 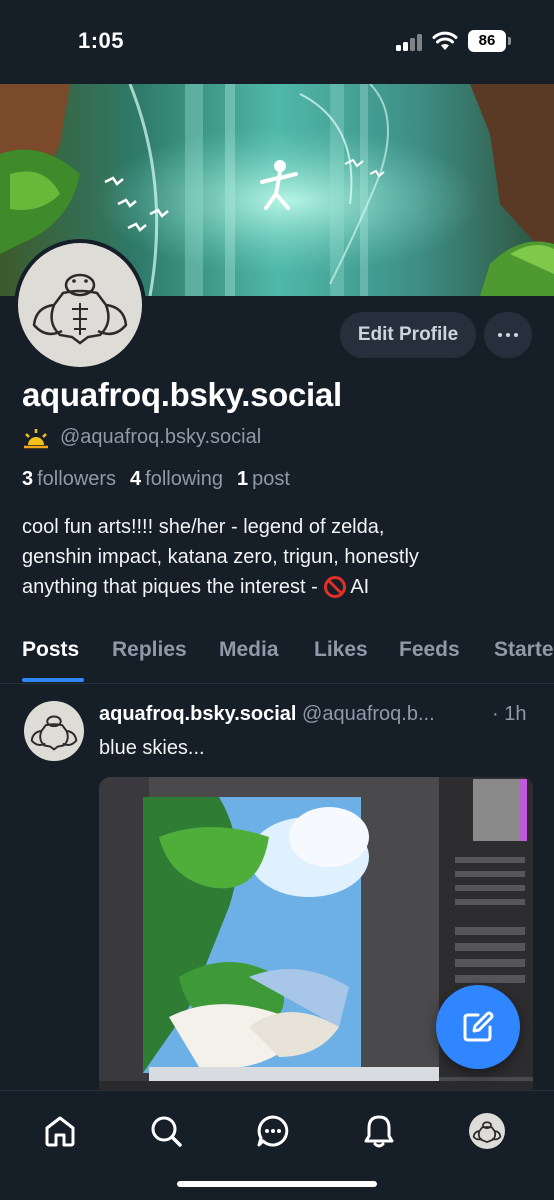 What do you see at coordinates (101, 40) in the screenshot?
I see `status-time: 1:05` at bounding box center [101, 40].